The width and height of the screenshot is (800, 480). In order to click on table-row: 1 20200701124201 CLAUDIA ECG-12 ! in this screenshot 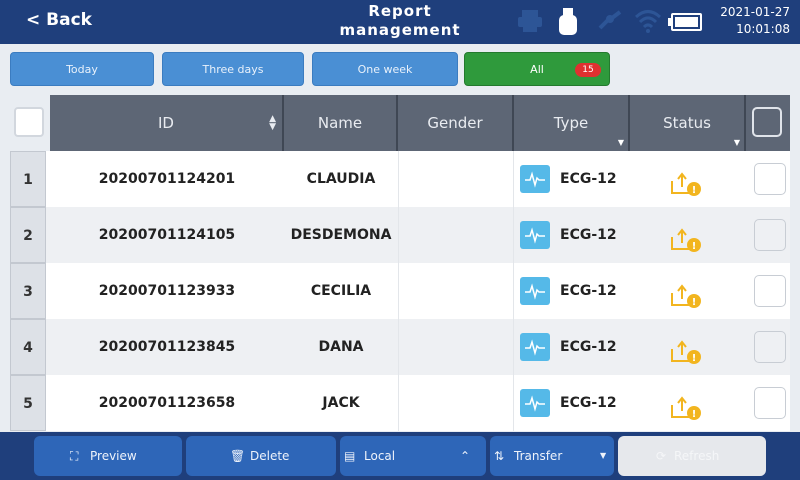, I will do `click(400, 179)`.